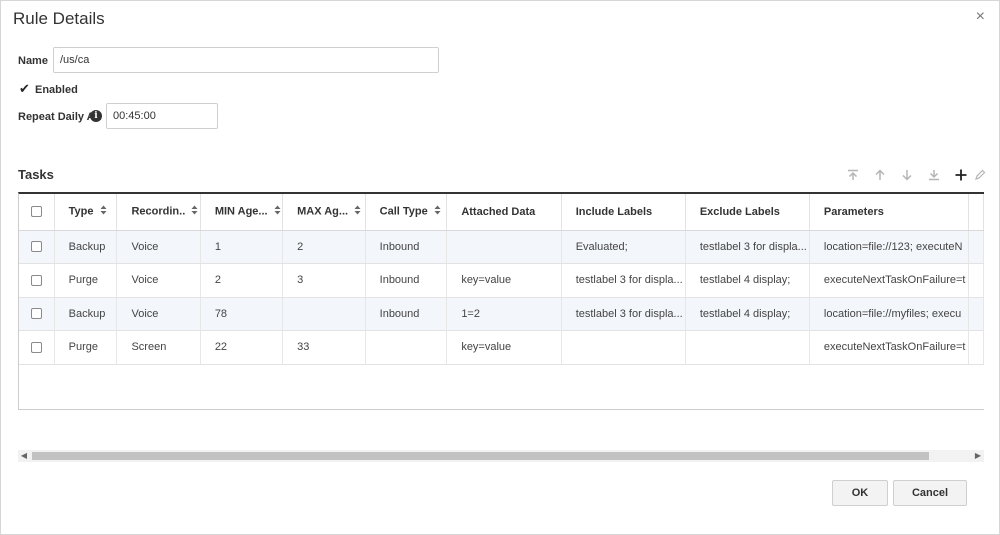  What do you see at coordinates (158, 212) in the screenshot?
I see `column-header: Recordin..` at bounding box center [158, 212].